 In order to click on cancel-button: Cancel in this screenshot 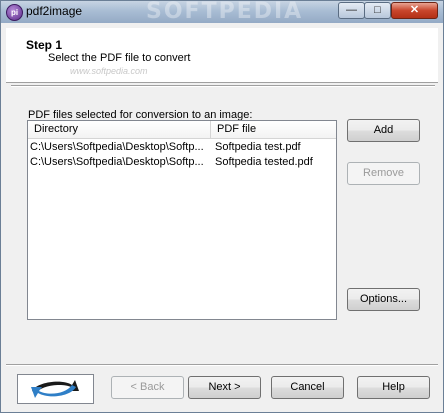, I will do `click(307, 387)`.